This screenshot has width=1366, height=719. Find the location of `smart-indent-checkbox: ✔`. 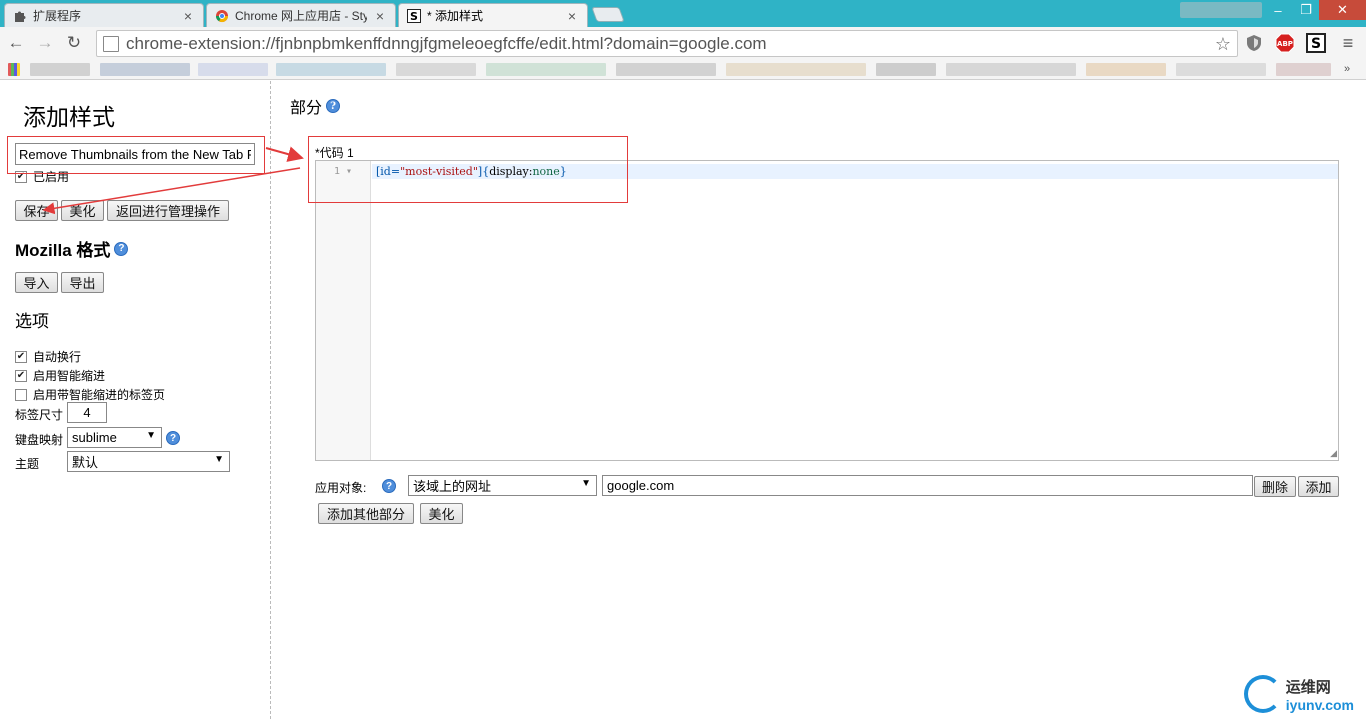

smart-indent-checkbox: ✔ is located at coordinates (21, 375).